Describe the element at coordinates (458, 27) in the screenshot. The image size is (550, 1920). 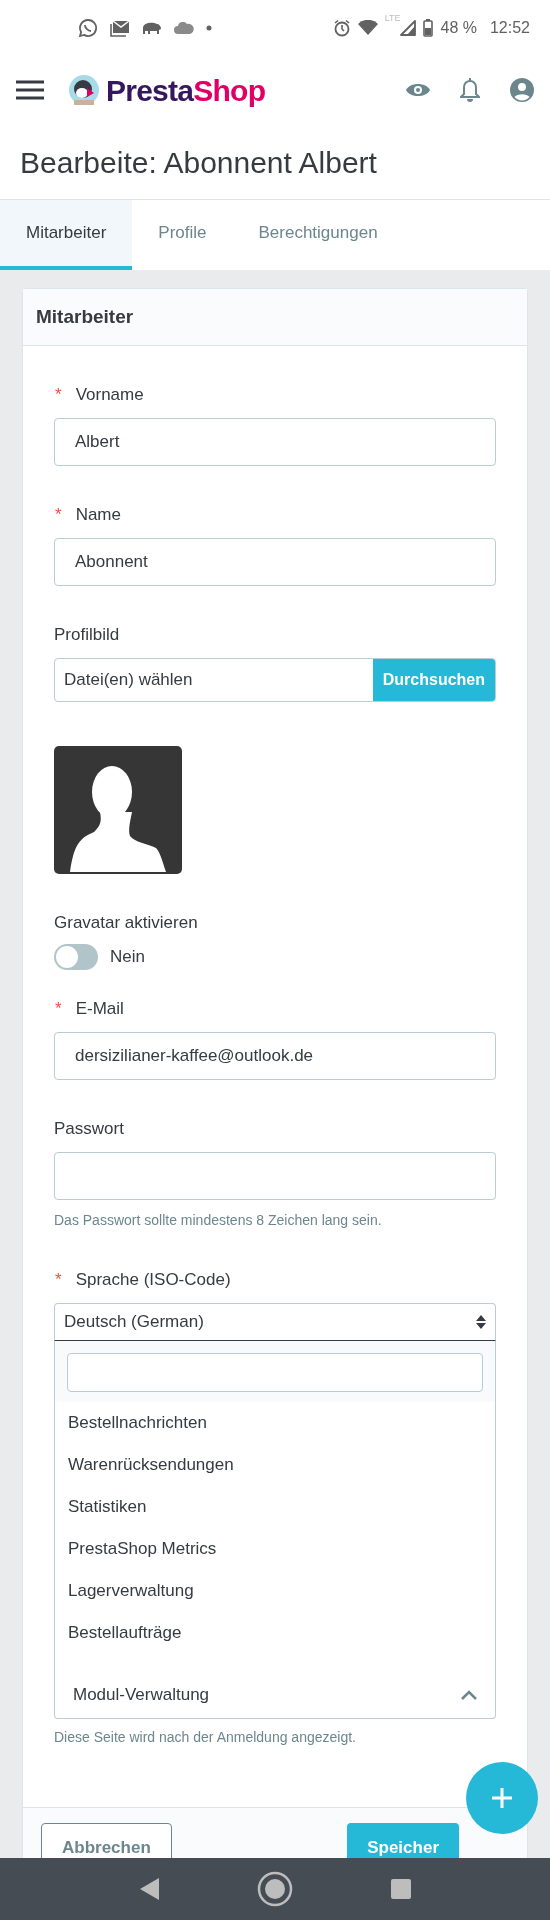
I see `battery-level: 48 %` at that location.